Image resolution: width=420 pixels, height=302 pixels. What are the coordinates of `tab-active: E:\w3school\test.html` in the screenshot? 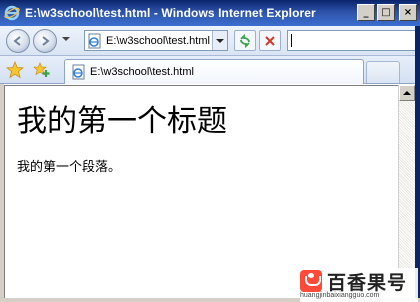 It's located at (214, 71).